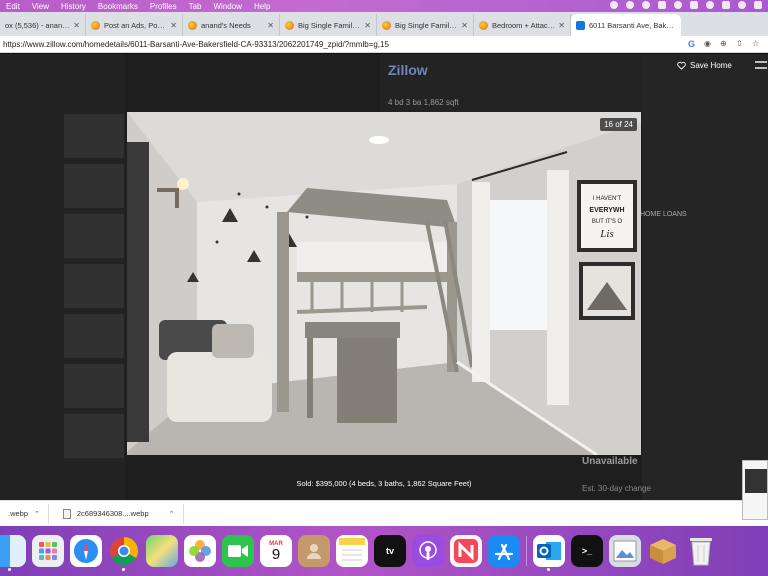 This screenshot has height=576, width=768. What do you see at coordinates (425, 25) in the screenshot?
I see `tab-big-house-2: Big Single Family House For ✕` at bounding box center [425, 25].